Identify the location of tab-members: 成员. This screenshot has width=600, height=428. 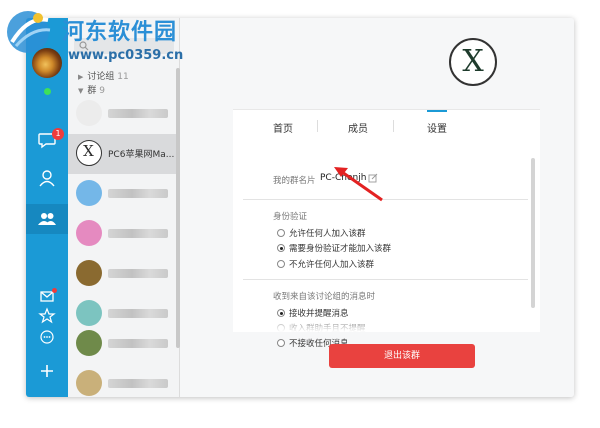
(358, 127).